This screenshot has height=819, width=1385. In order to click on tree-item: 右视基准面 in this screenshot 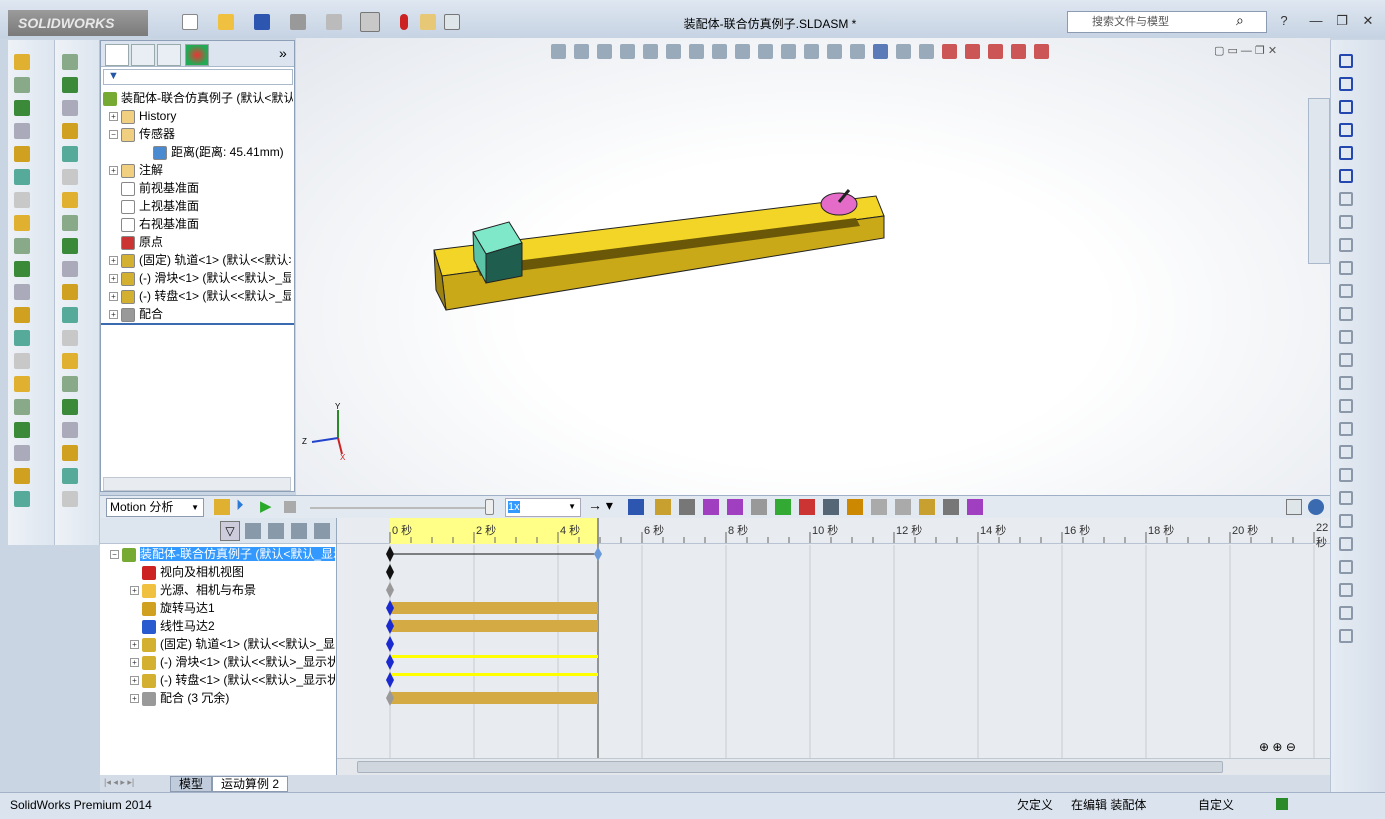, I will do `click(200, 224)`.